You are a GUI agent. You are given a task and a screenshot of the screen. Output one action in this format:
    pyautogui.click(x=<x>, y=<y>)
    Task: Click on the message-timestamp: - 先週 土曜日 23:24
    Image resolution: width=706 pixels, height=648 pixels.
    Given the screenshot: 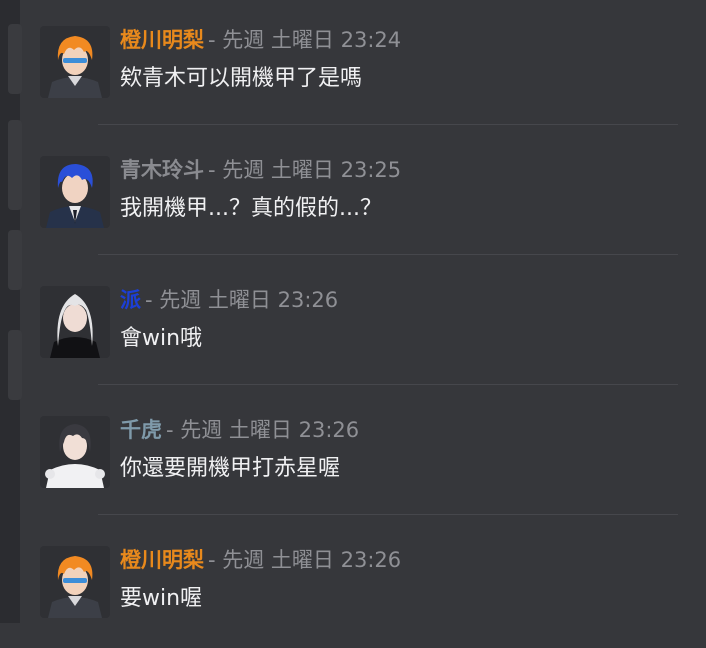 What is the action you would take?
    pyautogui.click(x=305, y=40)
    